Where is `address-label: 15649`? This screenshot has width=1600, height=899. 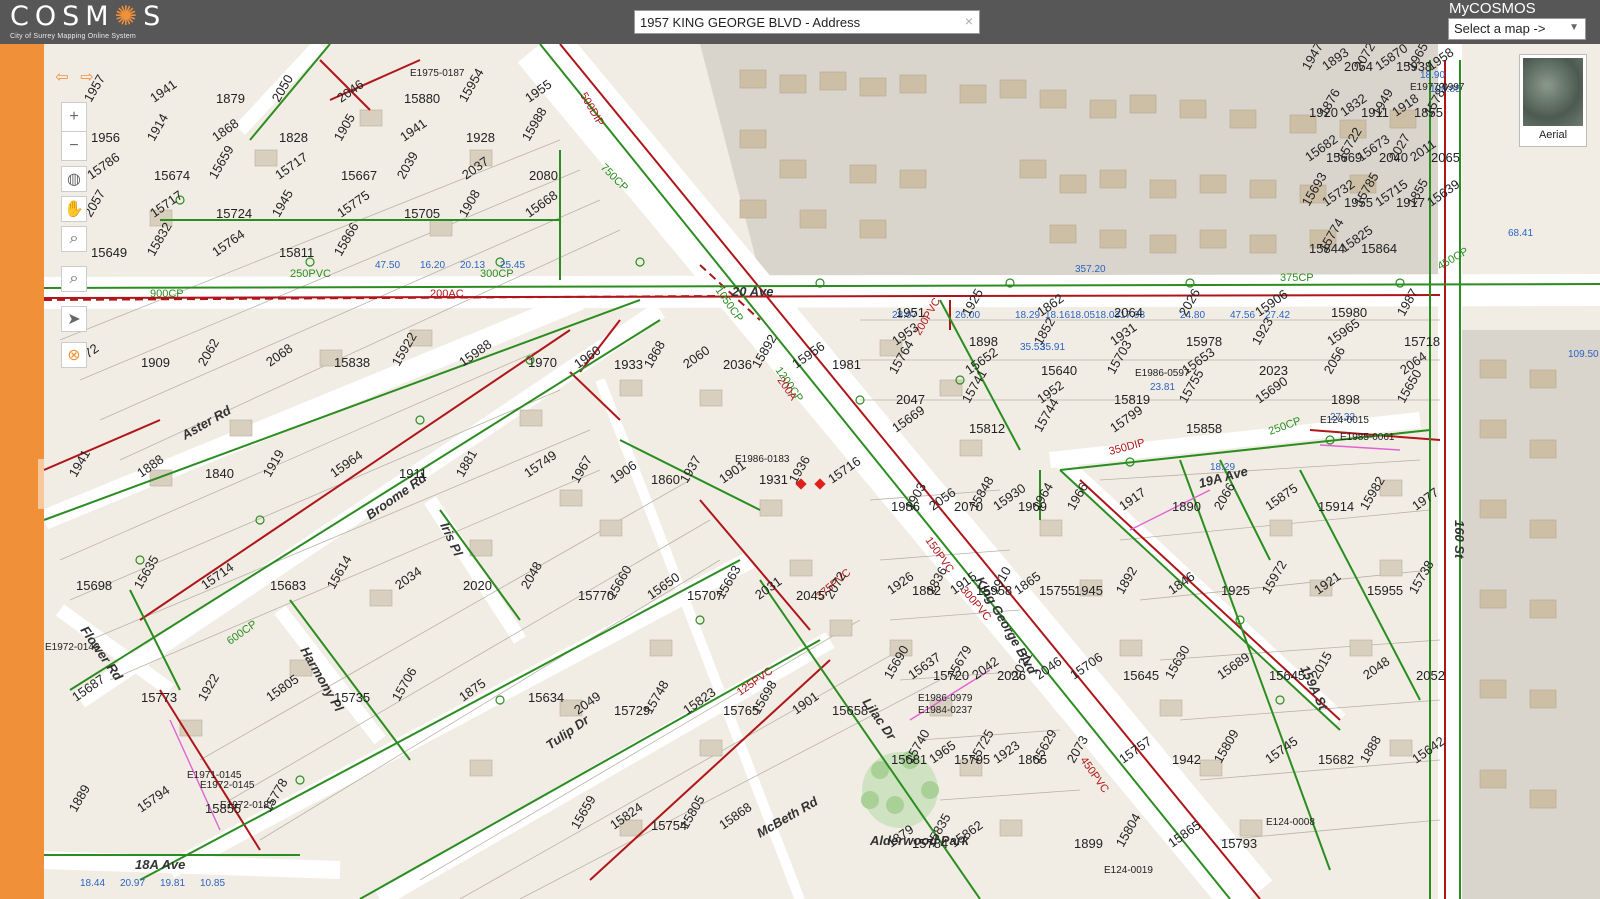 address-label: 15649 is located at coordinates (109, 252).